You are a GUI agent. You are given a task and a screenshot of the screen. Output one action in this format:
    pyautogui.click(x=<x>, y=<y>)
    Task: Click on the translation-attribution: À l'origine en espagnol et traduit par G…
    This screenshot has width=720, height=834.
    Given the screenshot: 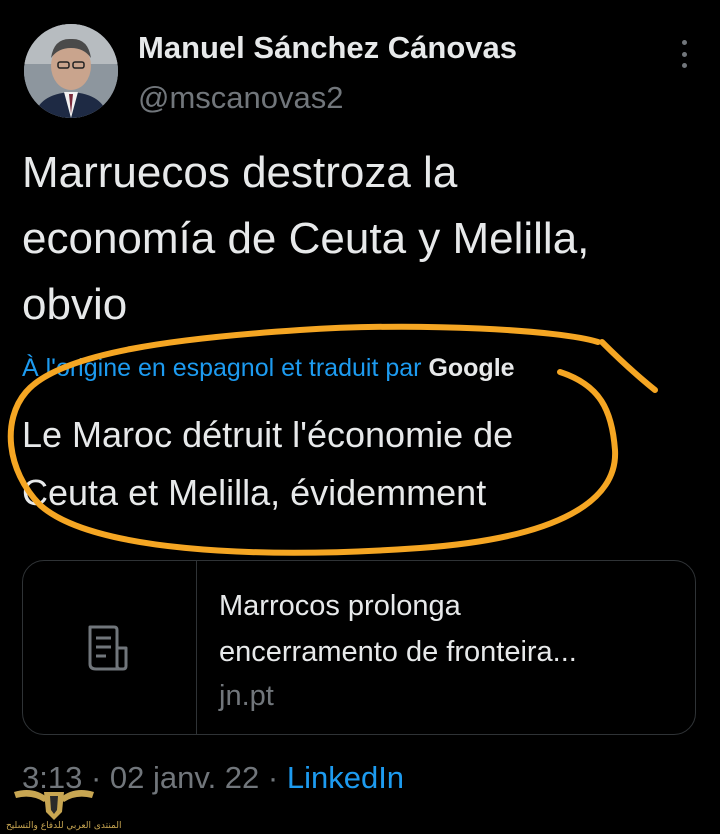 What is the action you would take?
    pyautogui.click(x=268, y=368)
    